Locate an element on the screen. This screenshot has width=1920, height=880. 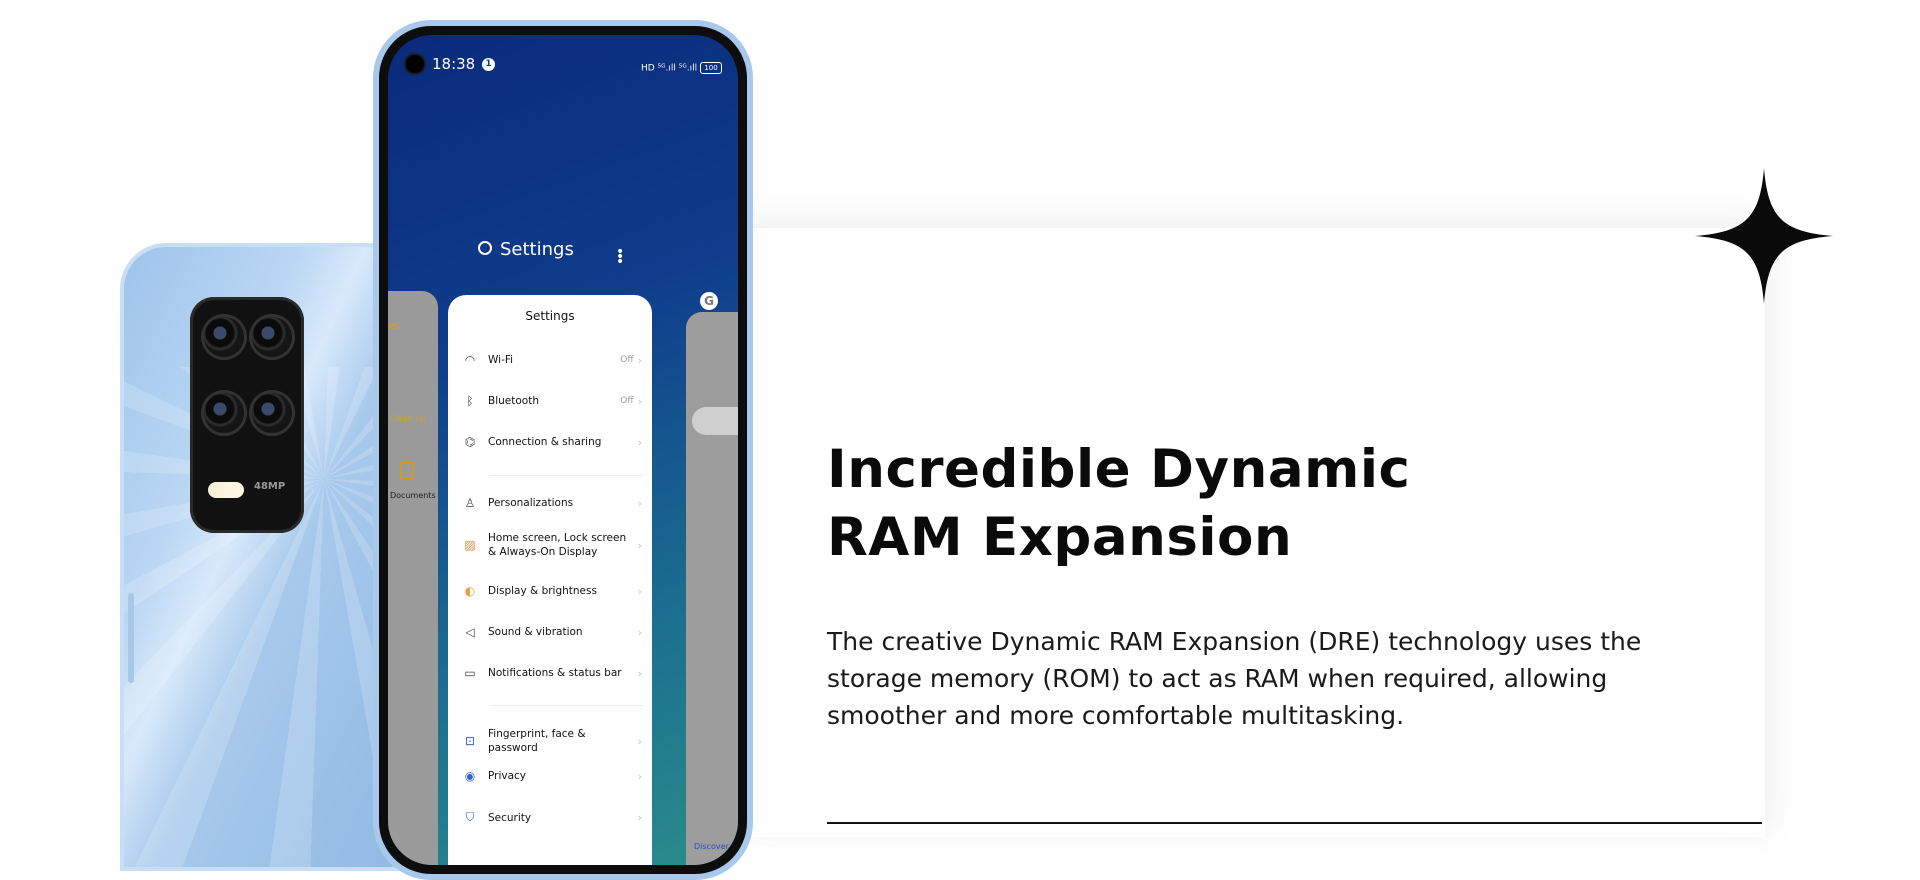
recents-app-title-text: Settings is located at coordinates (537, 249).